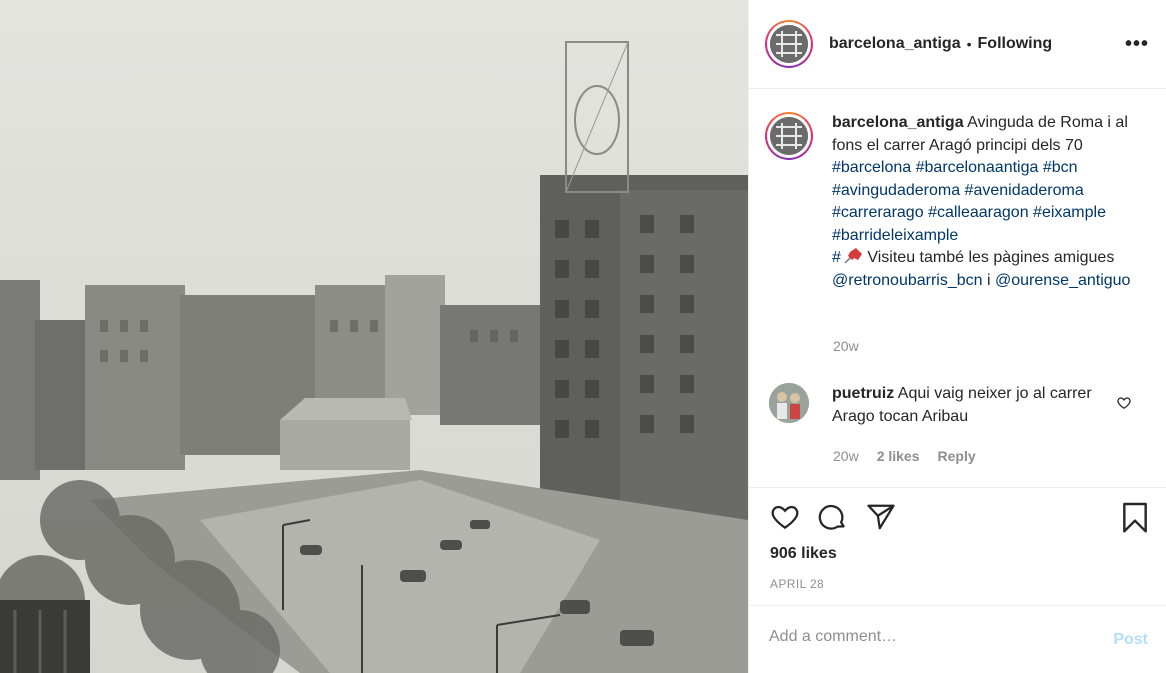 The image size is (1166, 673). Describe the element at coordinates (881, 517) in the screenshot. I see `share-paper-plane-icon` at that location.